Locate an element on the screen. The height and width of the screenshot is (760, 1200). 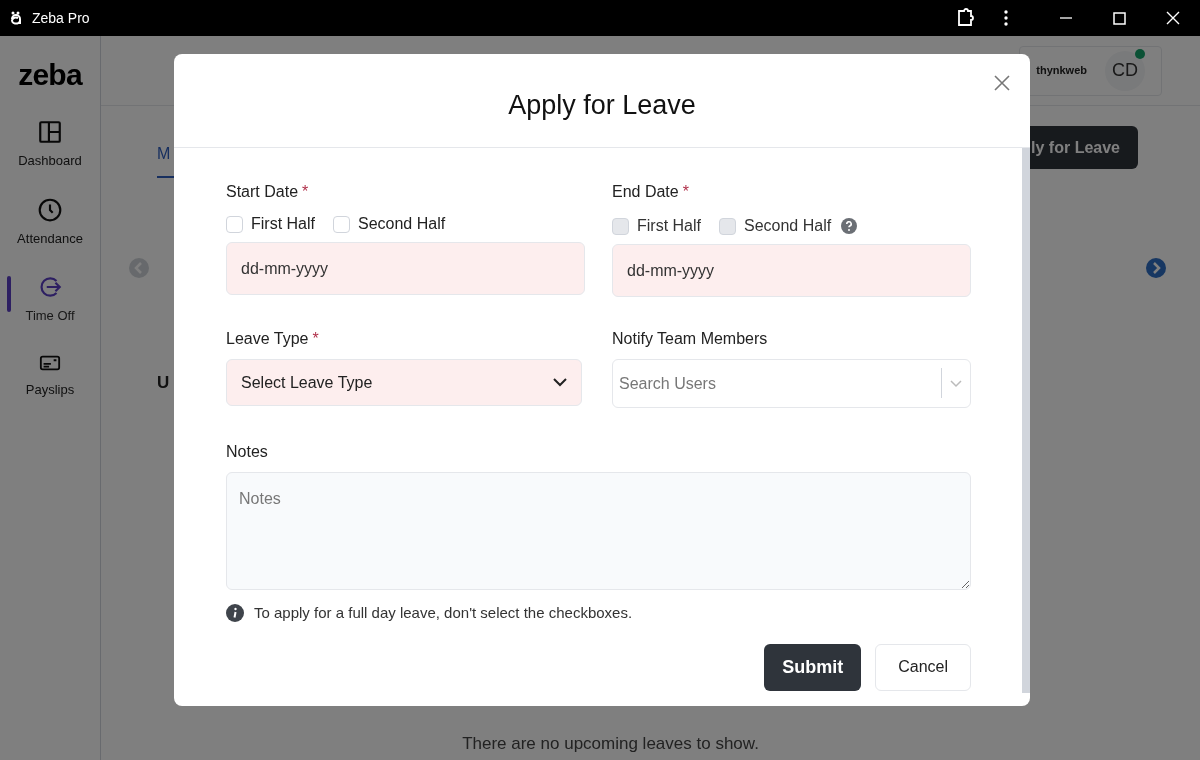
leave-type-select: Select Leave Type is located at coordinates (404, 382).